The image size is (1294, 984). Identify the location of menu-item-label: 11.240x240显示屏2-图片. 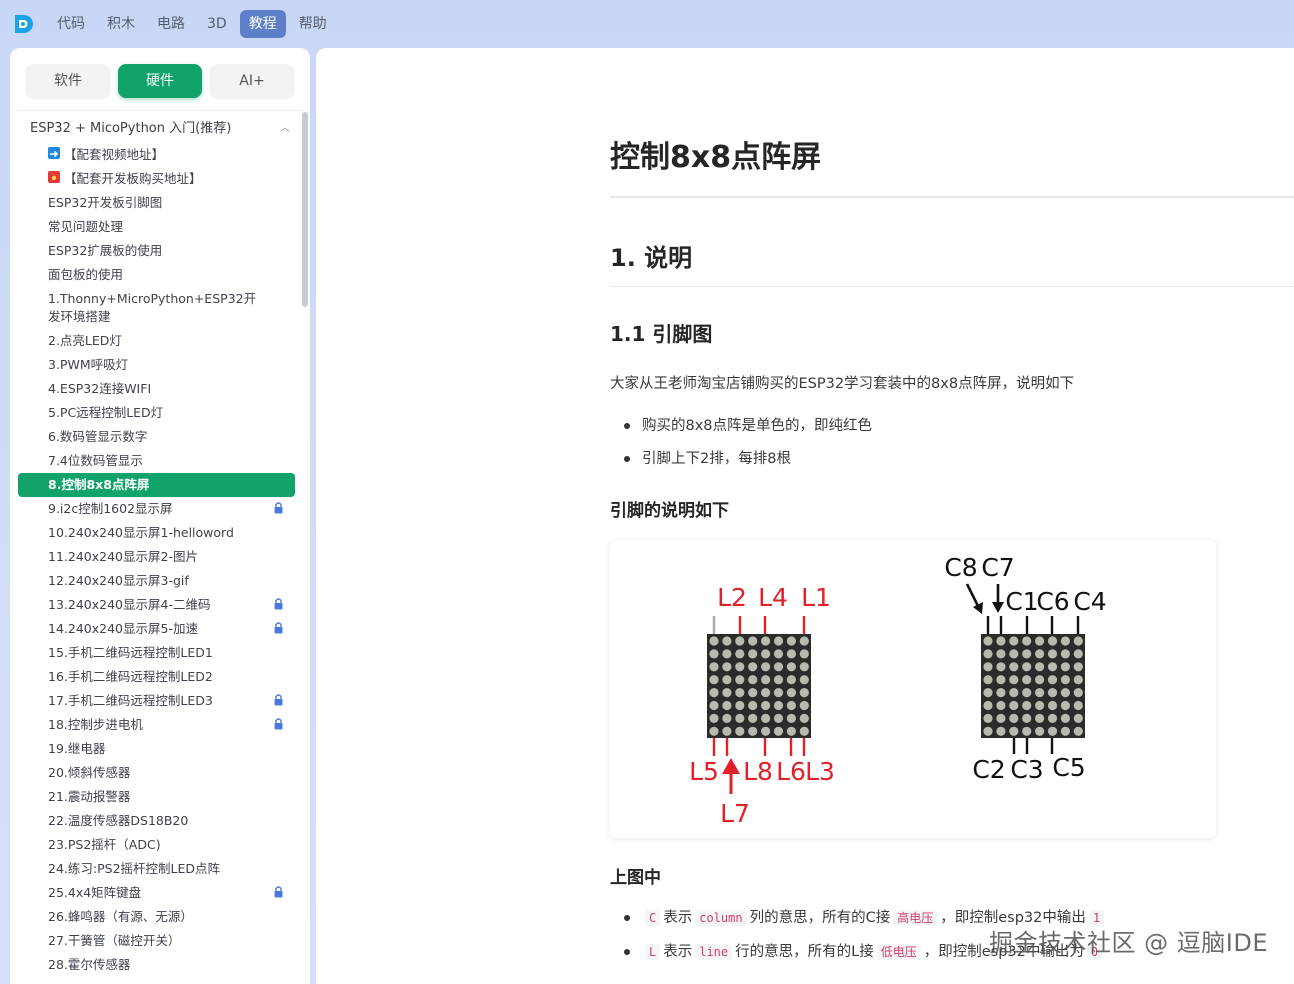
(123, 556).